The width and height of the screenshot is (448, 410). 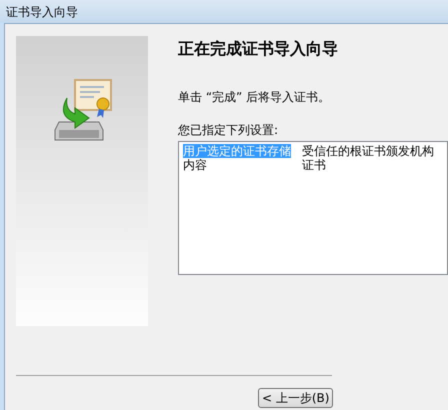 I want to click on settings-label: 您已指定下列设置:, so click(x=229, y=130).